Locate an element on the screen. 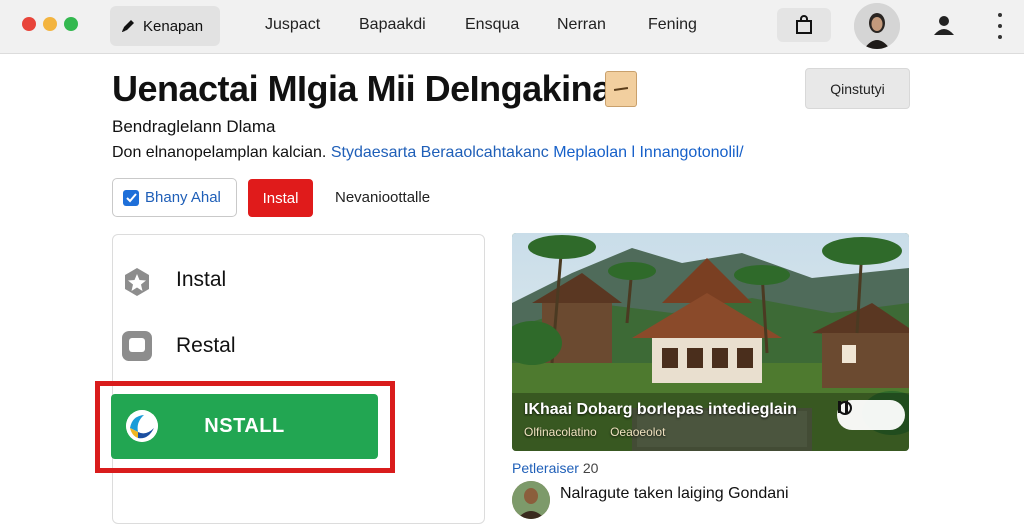 This screenshot has height=524, width=1024. user-account-button is located at coordinates (944, 25).